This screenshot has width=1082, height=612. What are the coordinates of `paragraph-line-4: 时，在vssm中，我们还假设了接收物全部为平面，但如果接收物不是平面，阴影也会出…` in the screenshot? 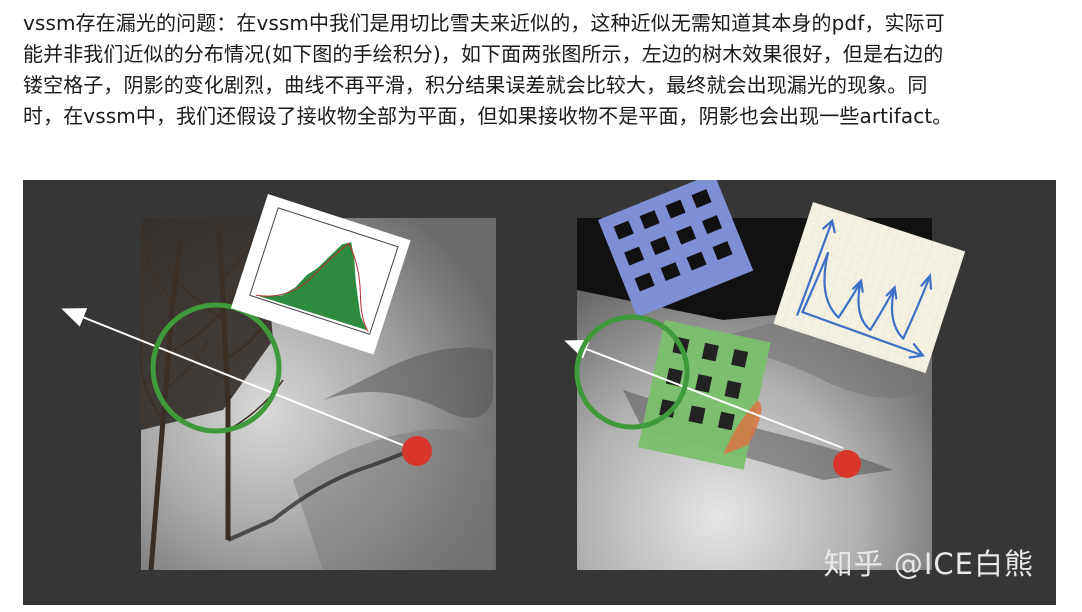 It's located at (488, 116).